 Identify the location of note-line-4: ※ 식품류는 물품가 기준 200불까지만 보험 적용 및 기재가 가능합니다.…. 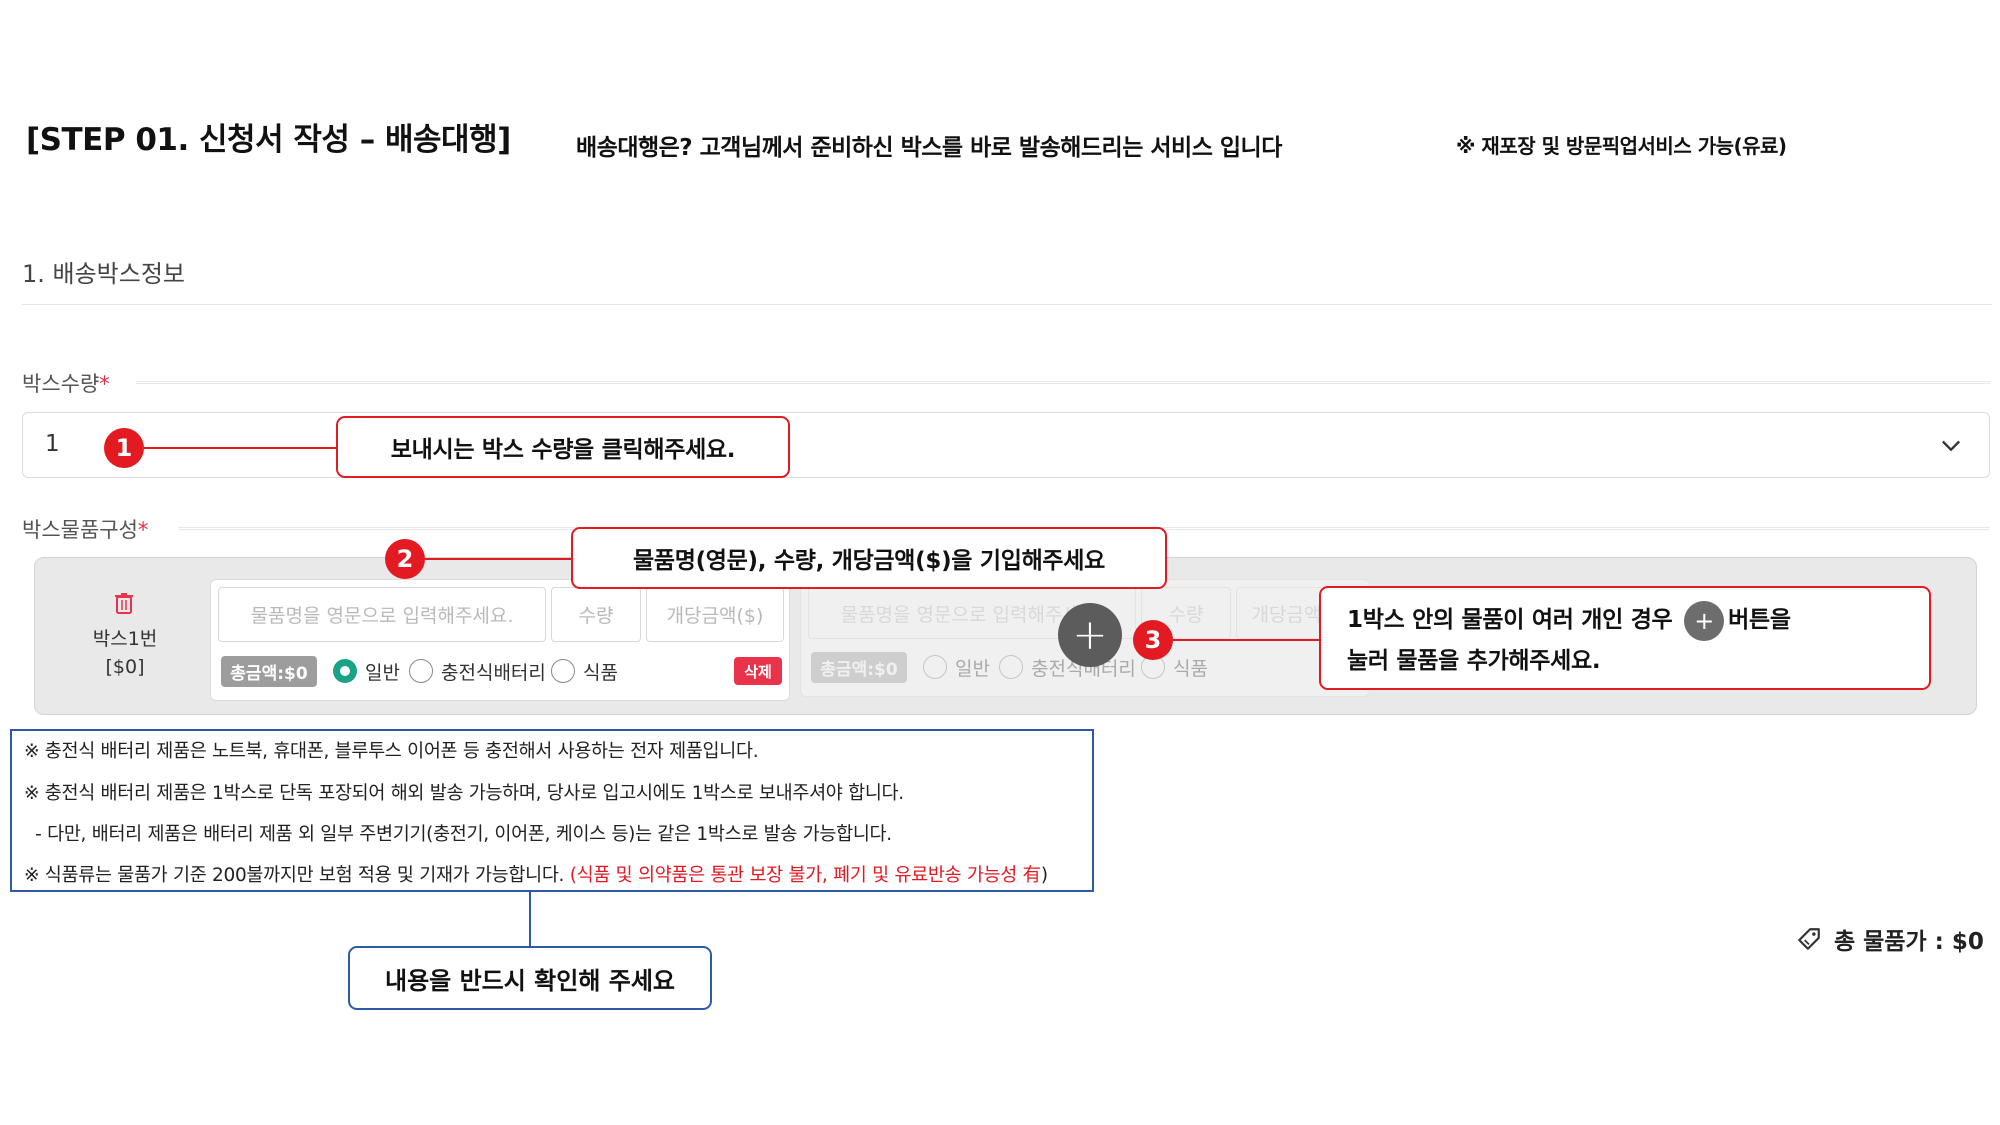
(536, 874).